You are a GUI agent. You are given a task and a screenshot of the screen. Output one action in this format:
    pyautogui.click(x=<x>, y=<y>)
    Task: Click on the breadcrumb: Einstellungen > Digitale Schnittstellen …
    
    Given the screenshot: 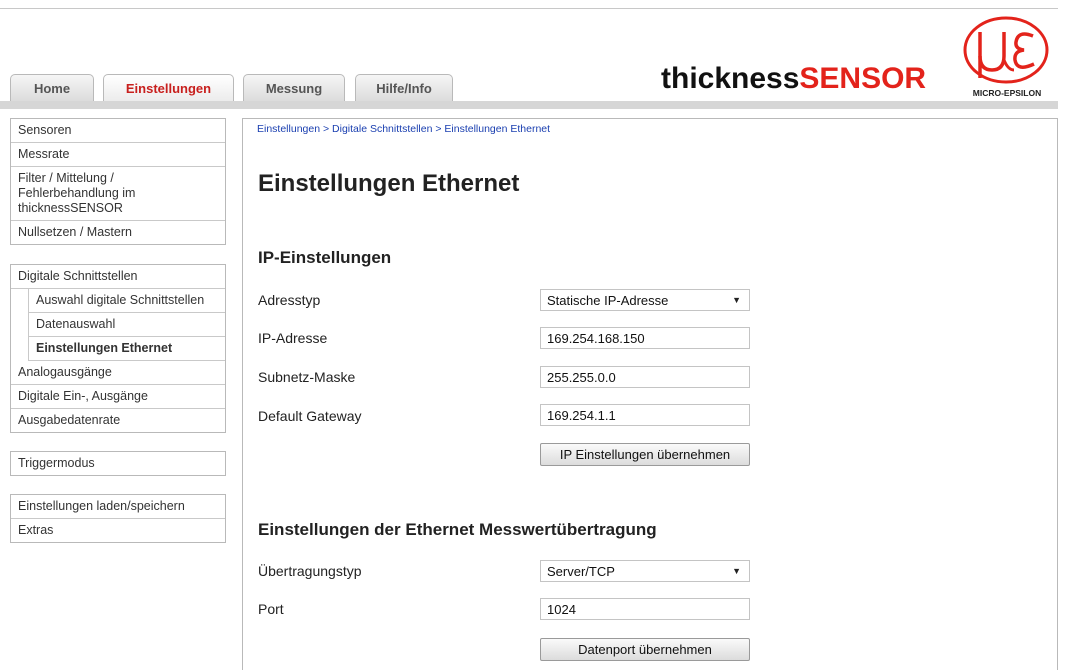 What is the action you would take?
    pyautogui.click(x=403, y=129)
    